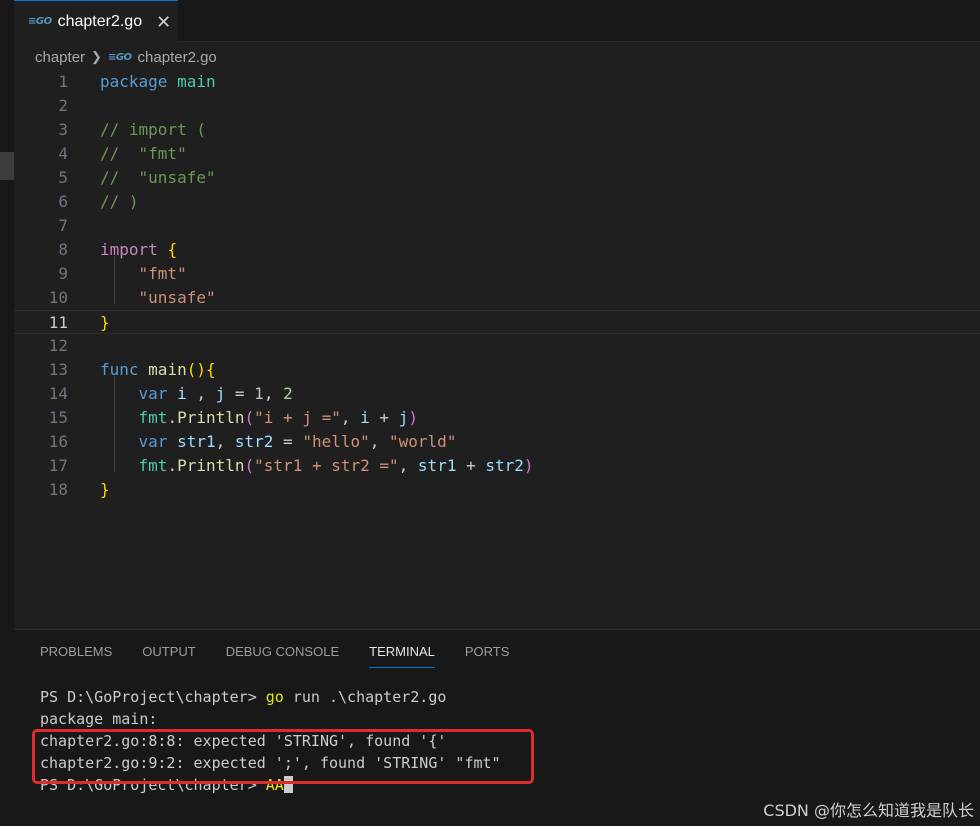 The width and height of the screenshot is (980, 826). I want to click on tab-terminal: TERMINAL, so click(402, 655).